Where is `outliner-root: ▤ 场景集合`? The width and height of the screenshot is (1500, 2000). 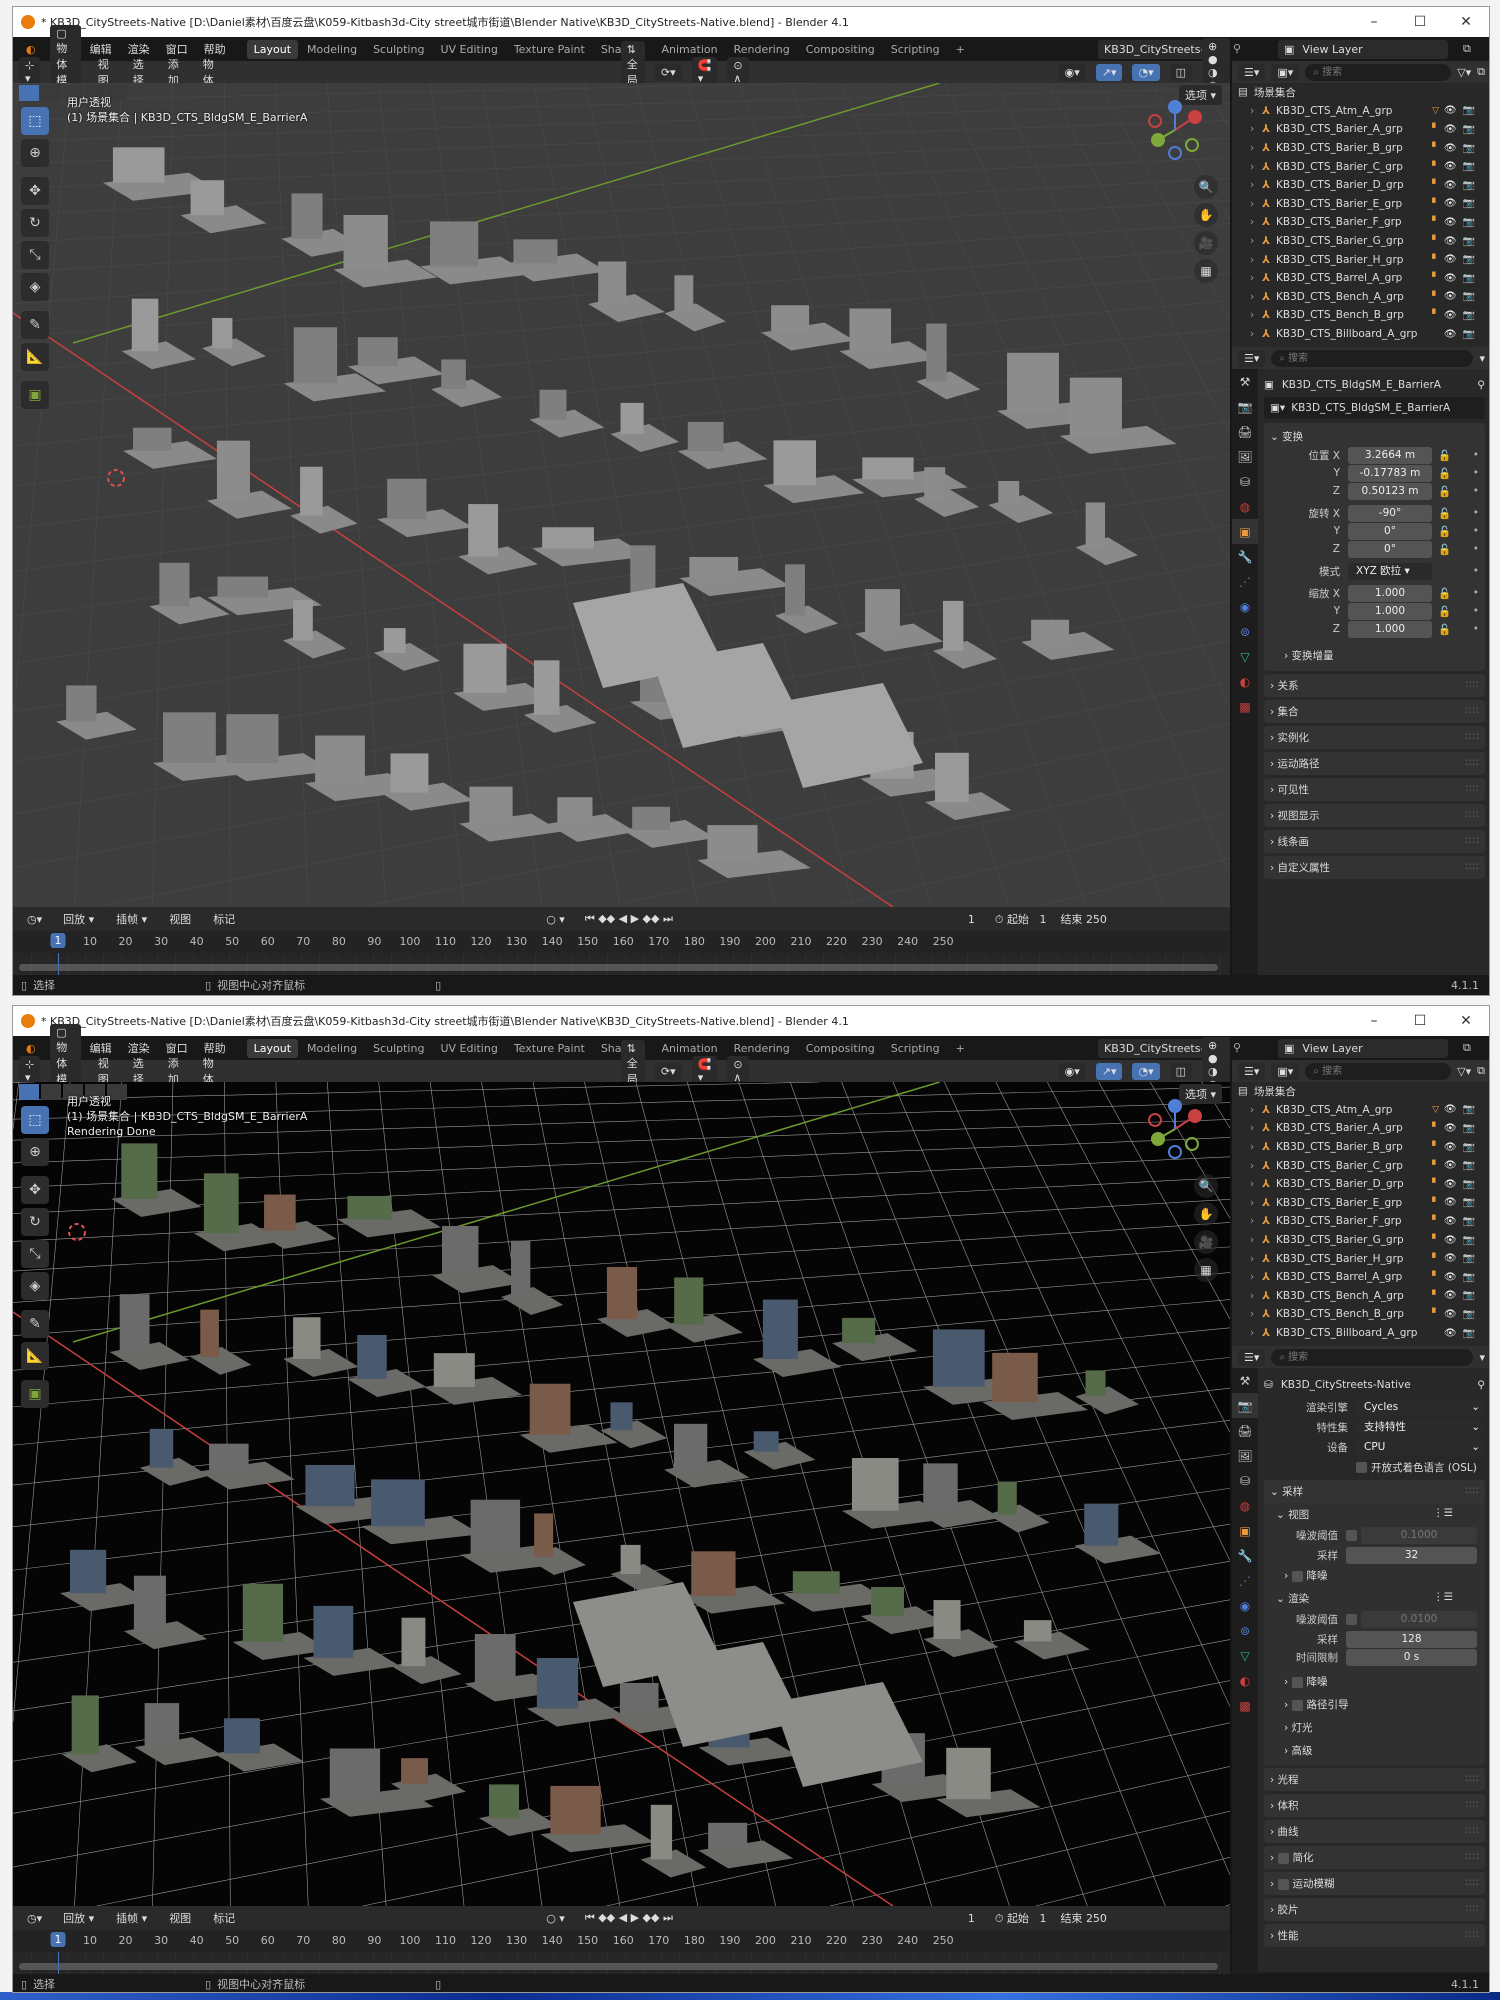 outliner-root: ▤ 场景集合 is located at coordinates (1360, 92).